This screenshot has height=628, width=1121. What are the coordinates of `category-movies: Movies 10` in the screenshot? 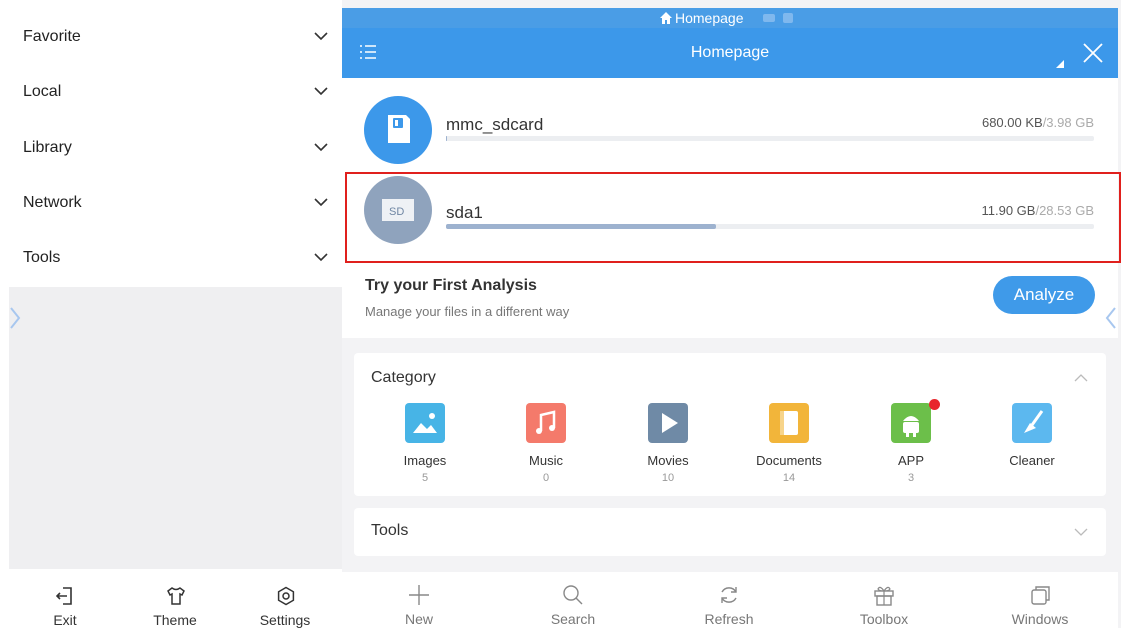 It's located at (668, 446).